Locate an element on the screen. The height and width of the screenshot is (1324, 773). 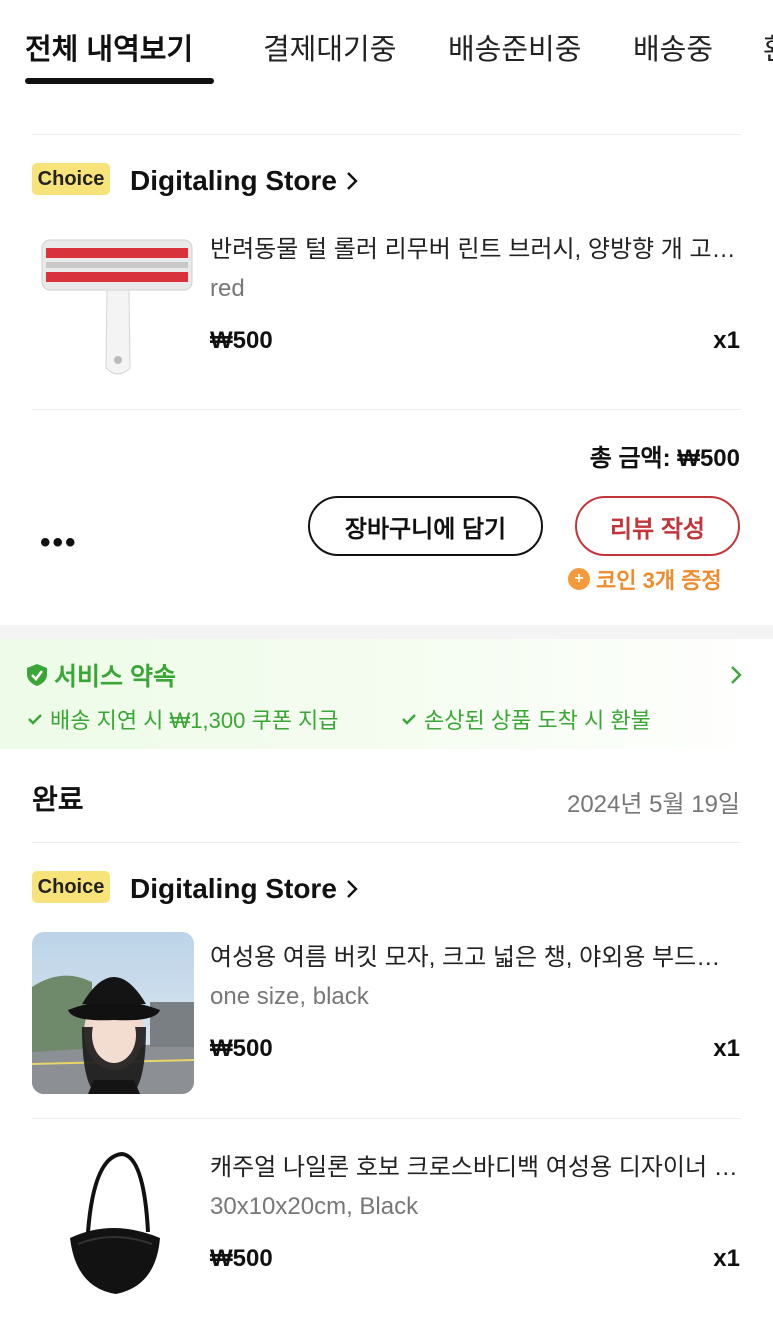
order-status-tabs: 전체 내역보기 결제대기중 배송준비중 배송중 환 is located at coordinates (386, 50).